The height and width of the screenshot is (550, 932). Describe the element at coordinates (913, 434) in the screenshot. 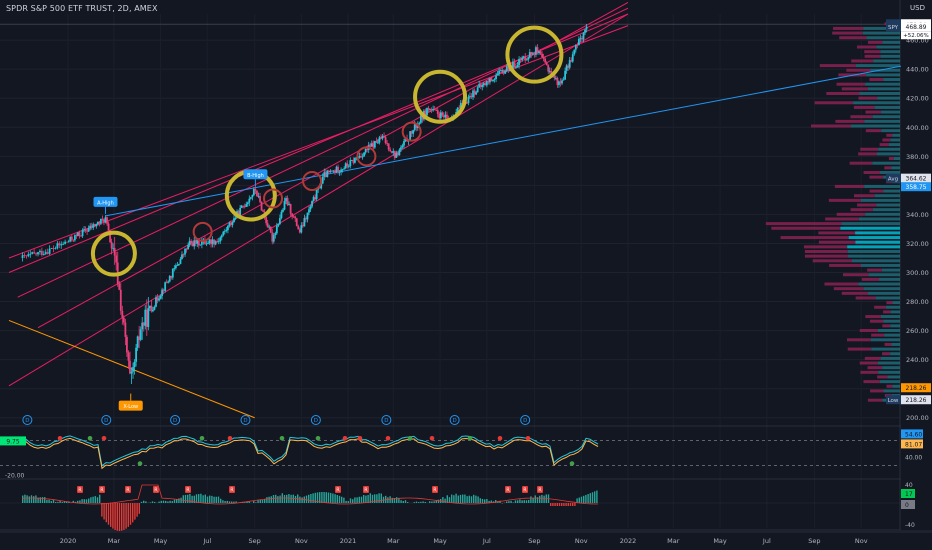

I see `oscillator-axis-label: 54.60` at that location.